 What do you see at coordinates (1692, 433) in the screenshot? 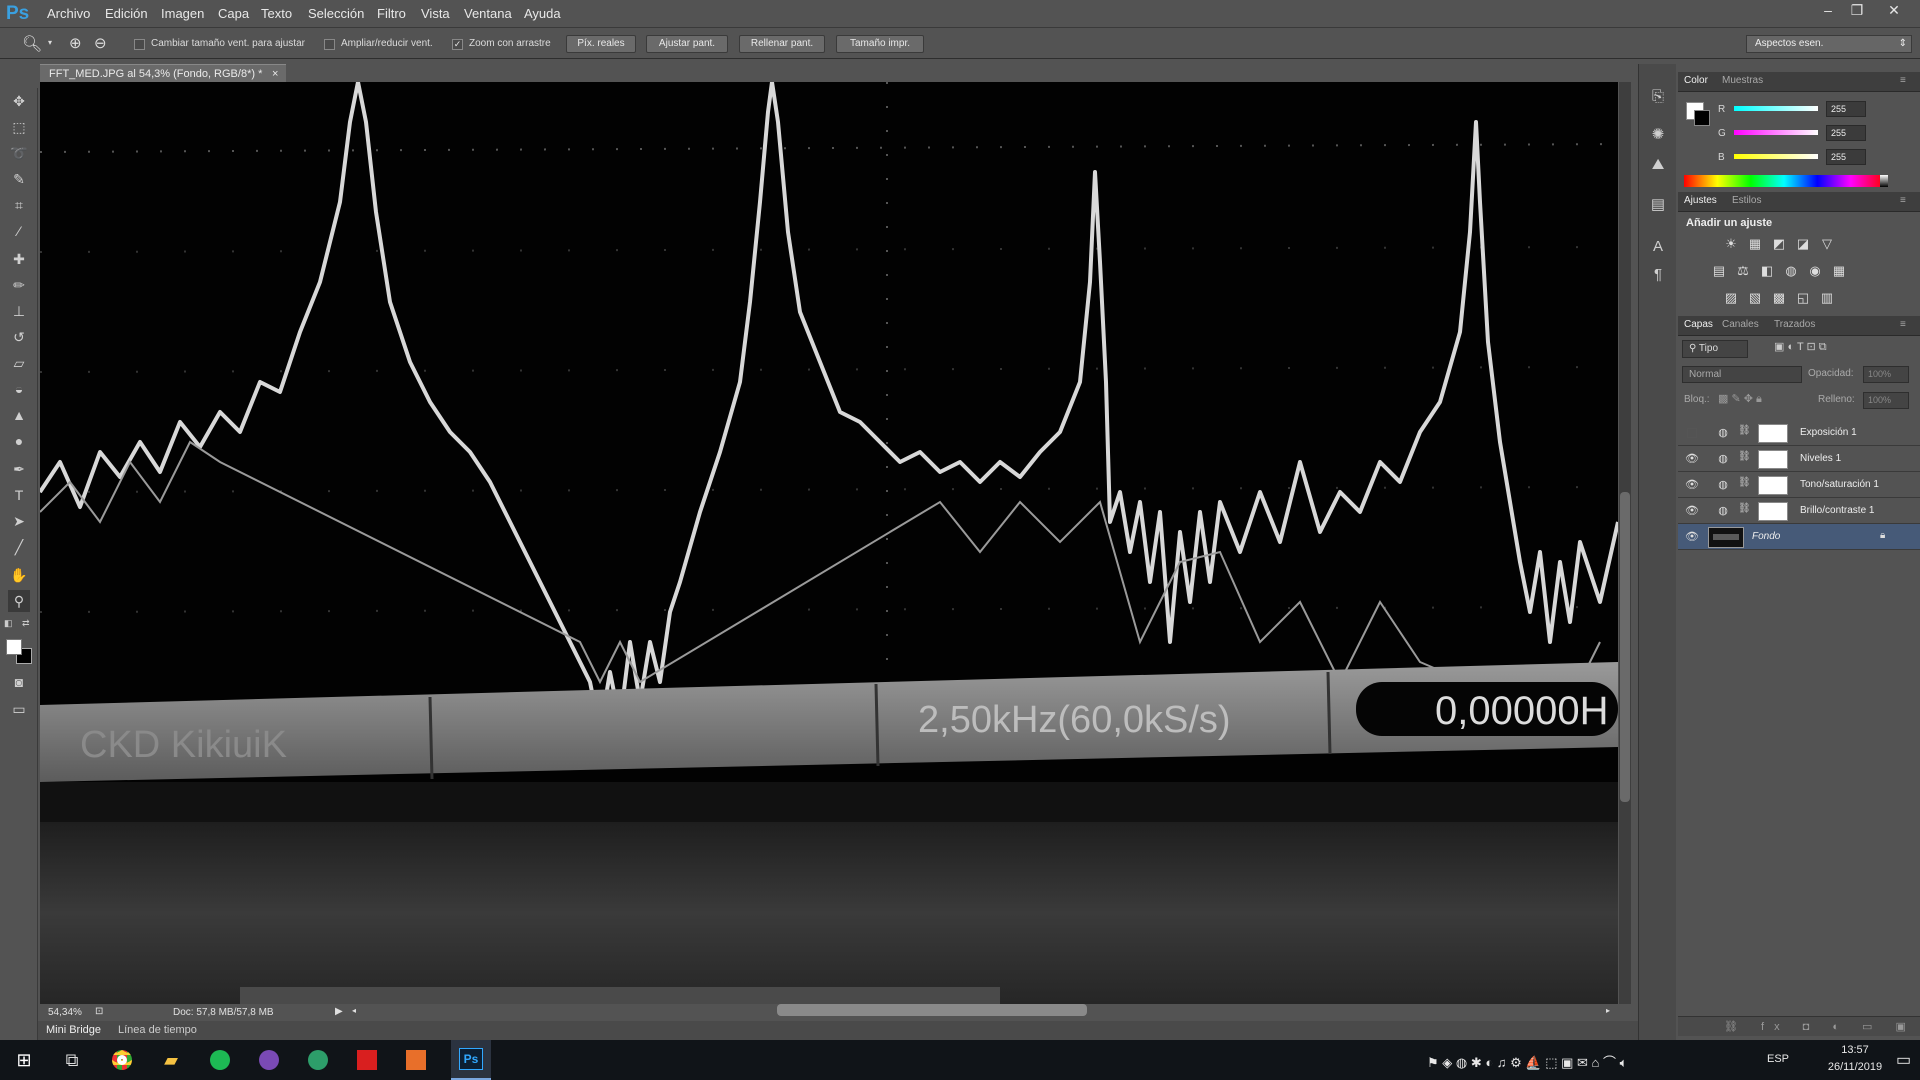
I see `visibility-toggle` at bounding box center [1692, 433].